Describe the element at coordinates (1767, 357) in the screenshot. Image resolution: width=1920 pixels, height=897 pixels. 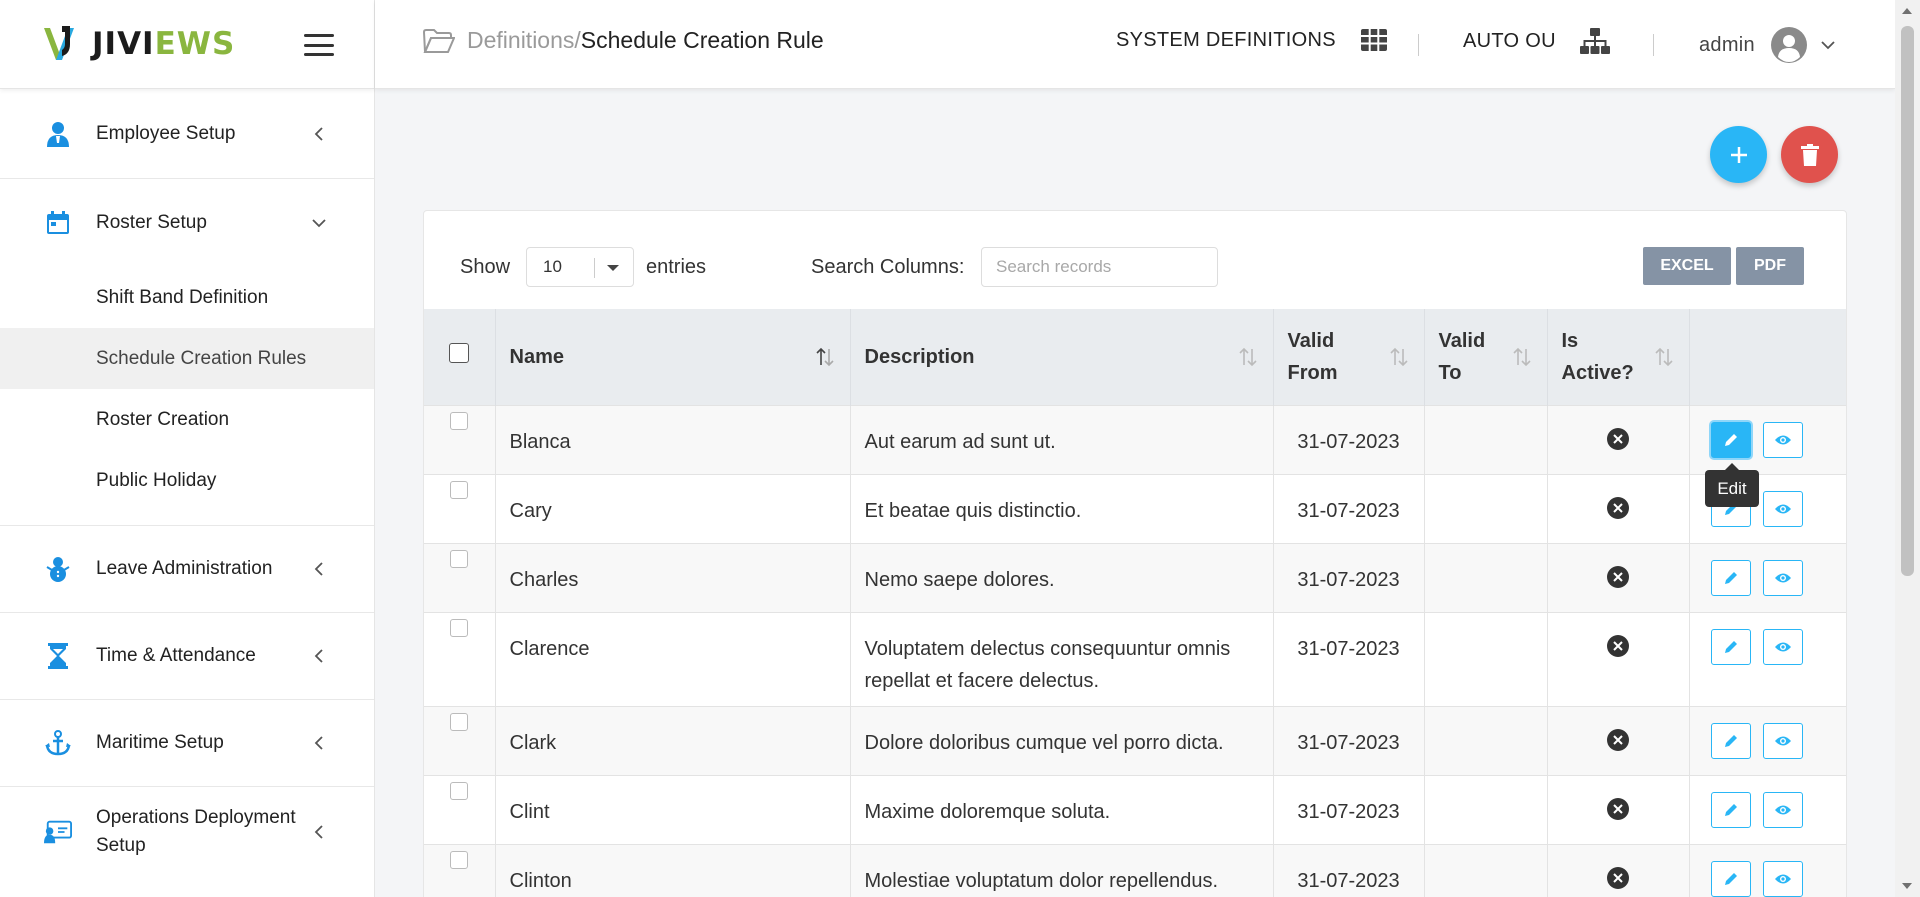
I see `column-header-actions` at that location.